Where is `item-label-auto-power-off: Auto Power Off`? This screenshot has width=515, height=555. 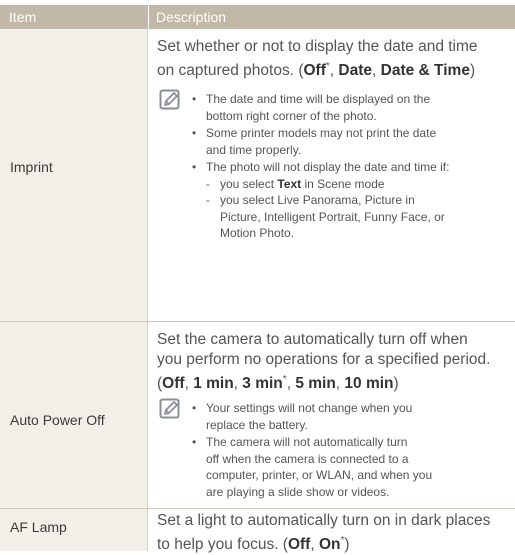
item-label-auto-power-off: Auto Power Off is located at coordinates (57, 420).